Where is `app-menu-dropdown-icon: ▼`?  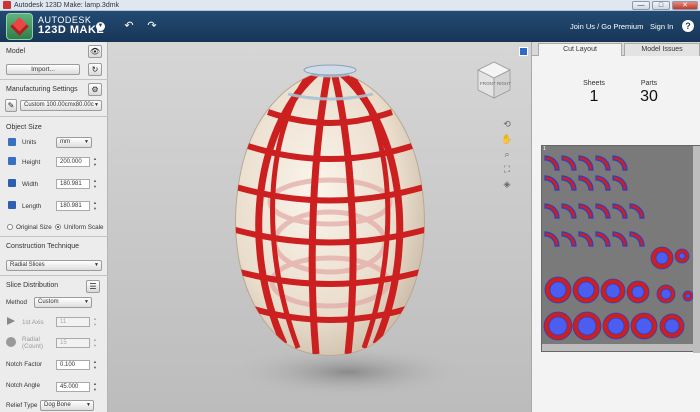
app-menu-dropdown-icon: ▼ is located at coordinates (100, 26).